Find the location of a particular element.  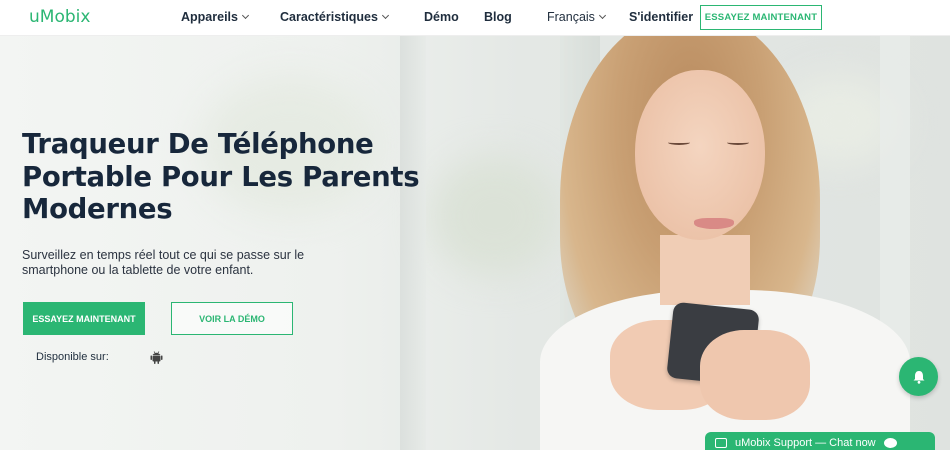

language-label: Français is located at coordinates (571, 17).